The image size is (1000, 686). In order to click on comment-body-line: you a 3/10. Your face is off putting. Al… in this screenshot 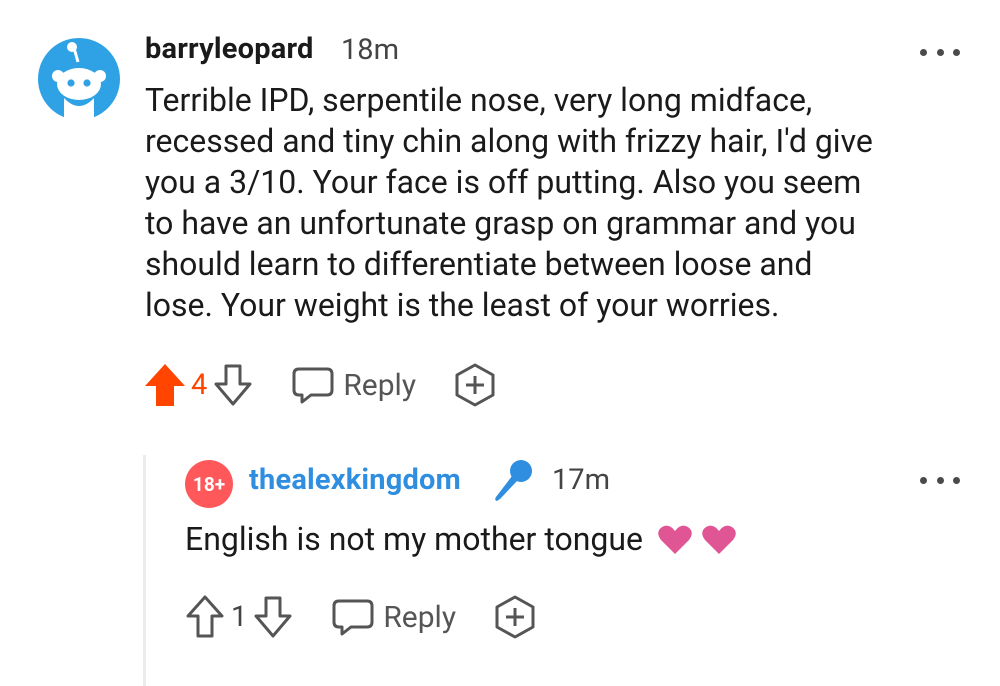, I will do `click(503, 182)`.